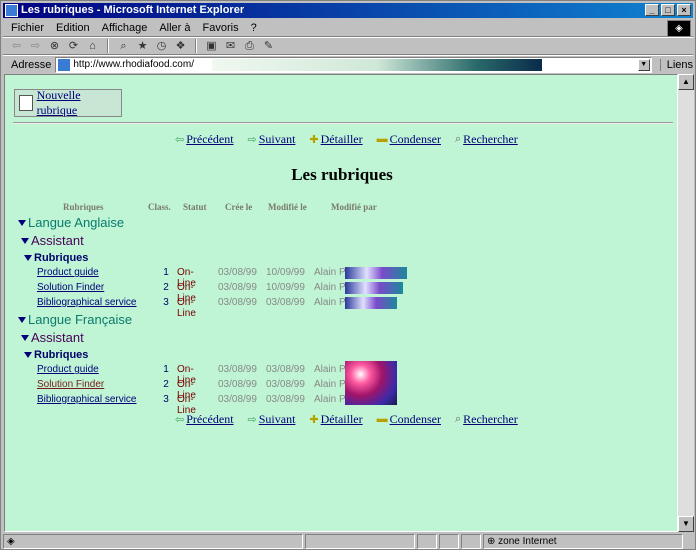 Image resolution: width=696 pixels, height=550 pixels. Describe the element at coordinates (27, 28) in the screenshot. I see `menu-fichier: Fichier` at that location.